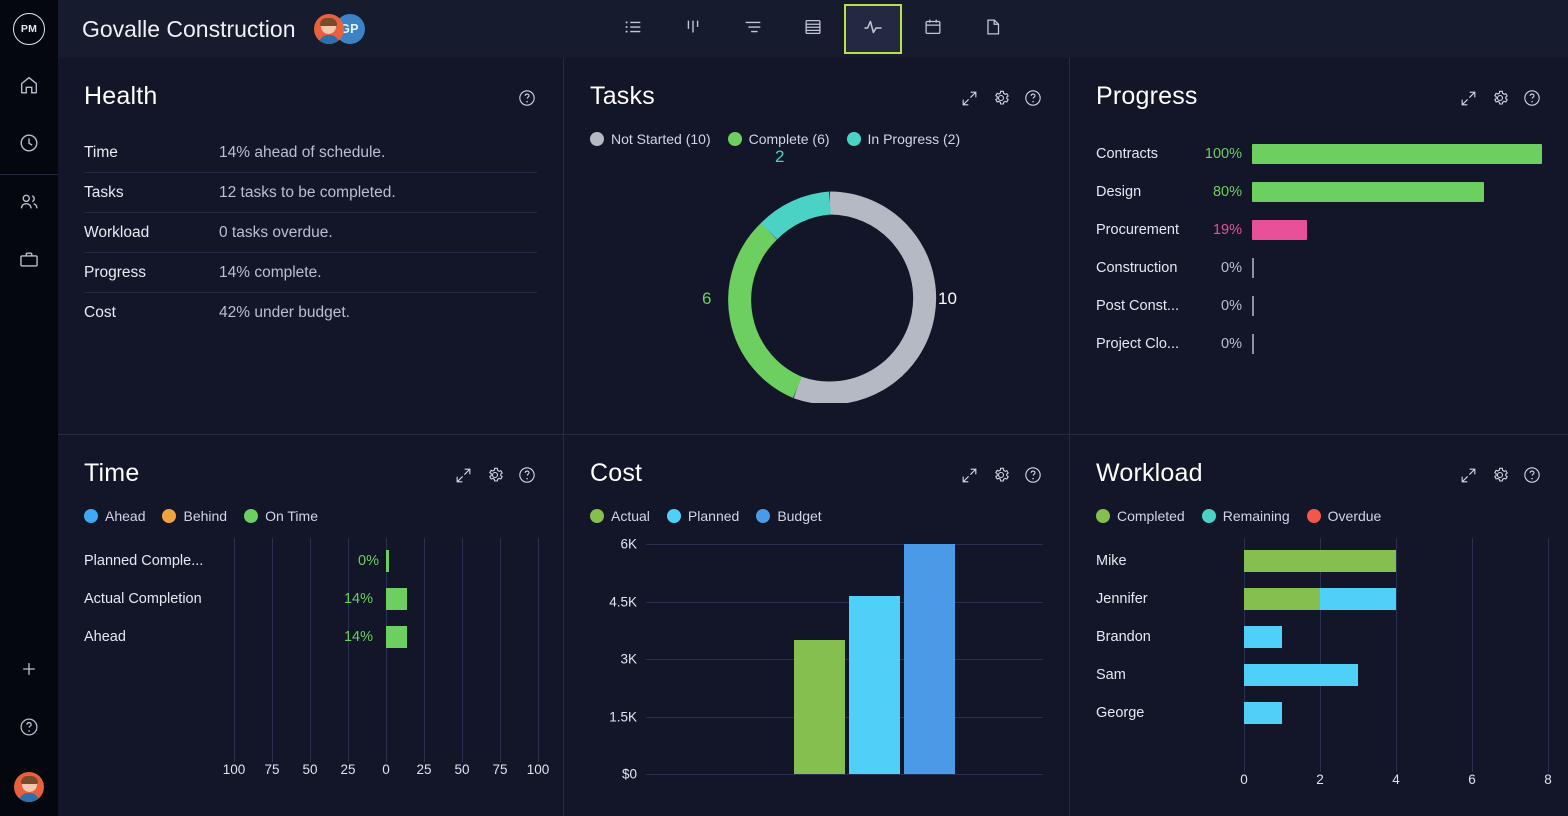 Image resolution: width=1568 pixels, height=816 pixels. I want to click on tab-board-view, so click(693, 29).